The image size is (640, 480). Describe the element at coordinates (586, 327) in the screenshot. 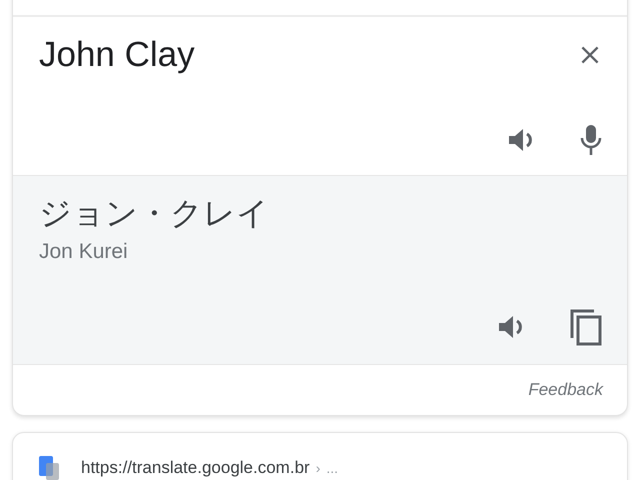

I see `copy-icon` at that location.